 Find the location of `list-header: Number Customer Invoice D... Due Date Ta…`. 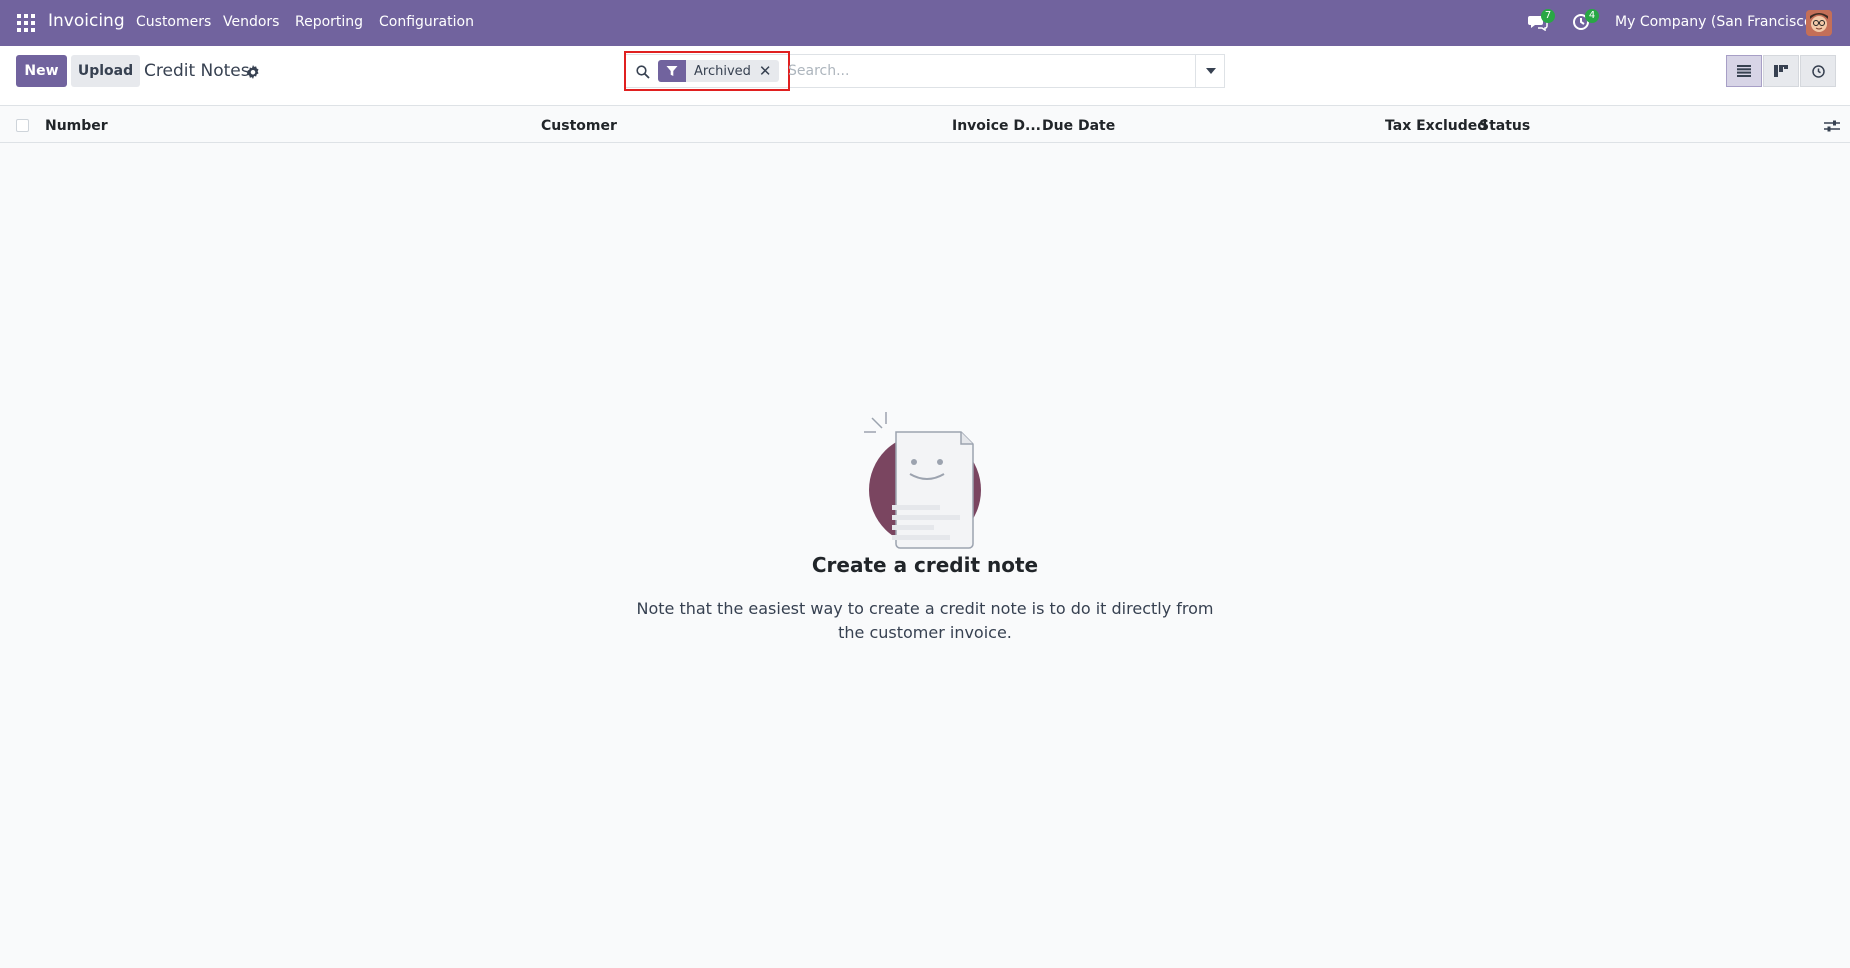

list-header: Number Customer Invoice D... Due Date Ta… is located at coordinates (925, 125).